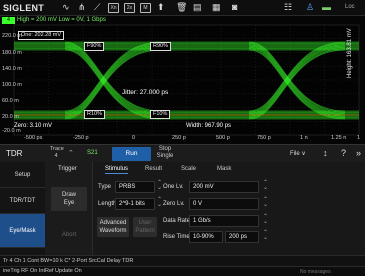  Describe the element at coordinates (10, 101) in the screenshot. I see `y-tick: 60.0 m` at that location.